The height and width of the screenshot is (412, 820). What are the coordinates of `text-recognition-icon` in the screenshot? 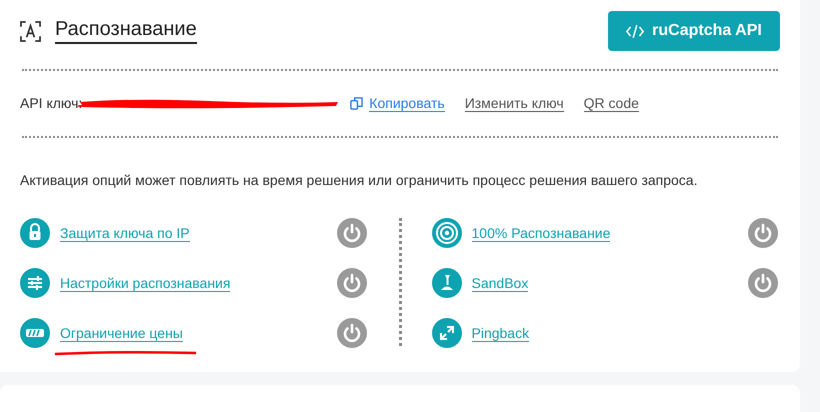 It's located at (30, 31).